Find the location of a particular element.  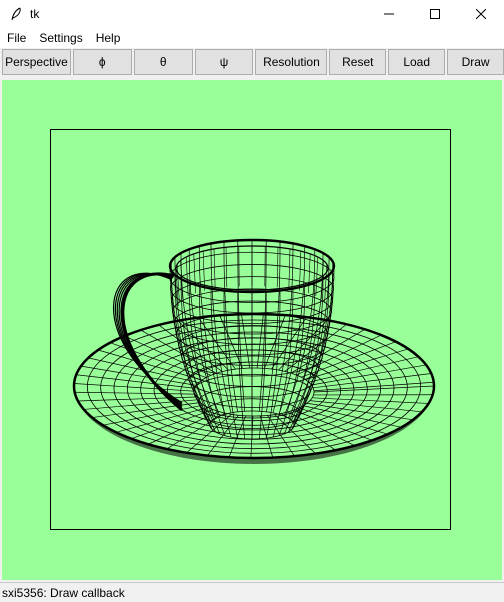

theta-button: θ is located at coordinates (163, 62).